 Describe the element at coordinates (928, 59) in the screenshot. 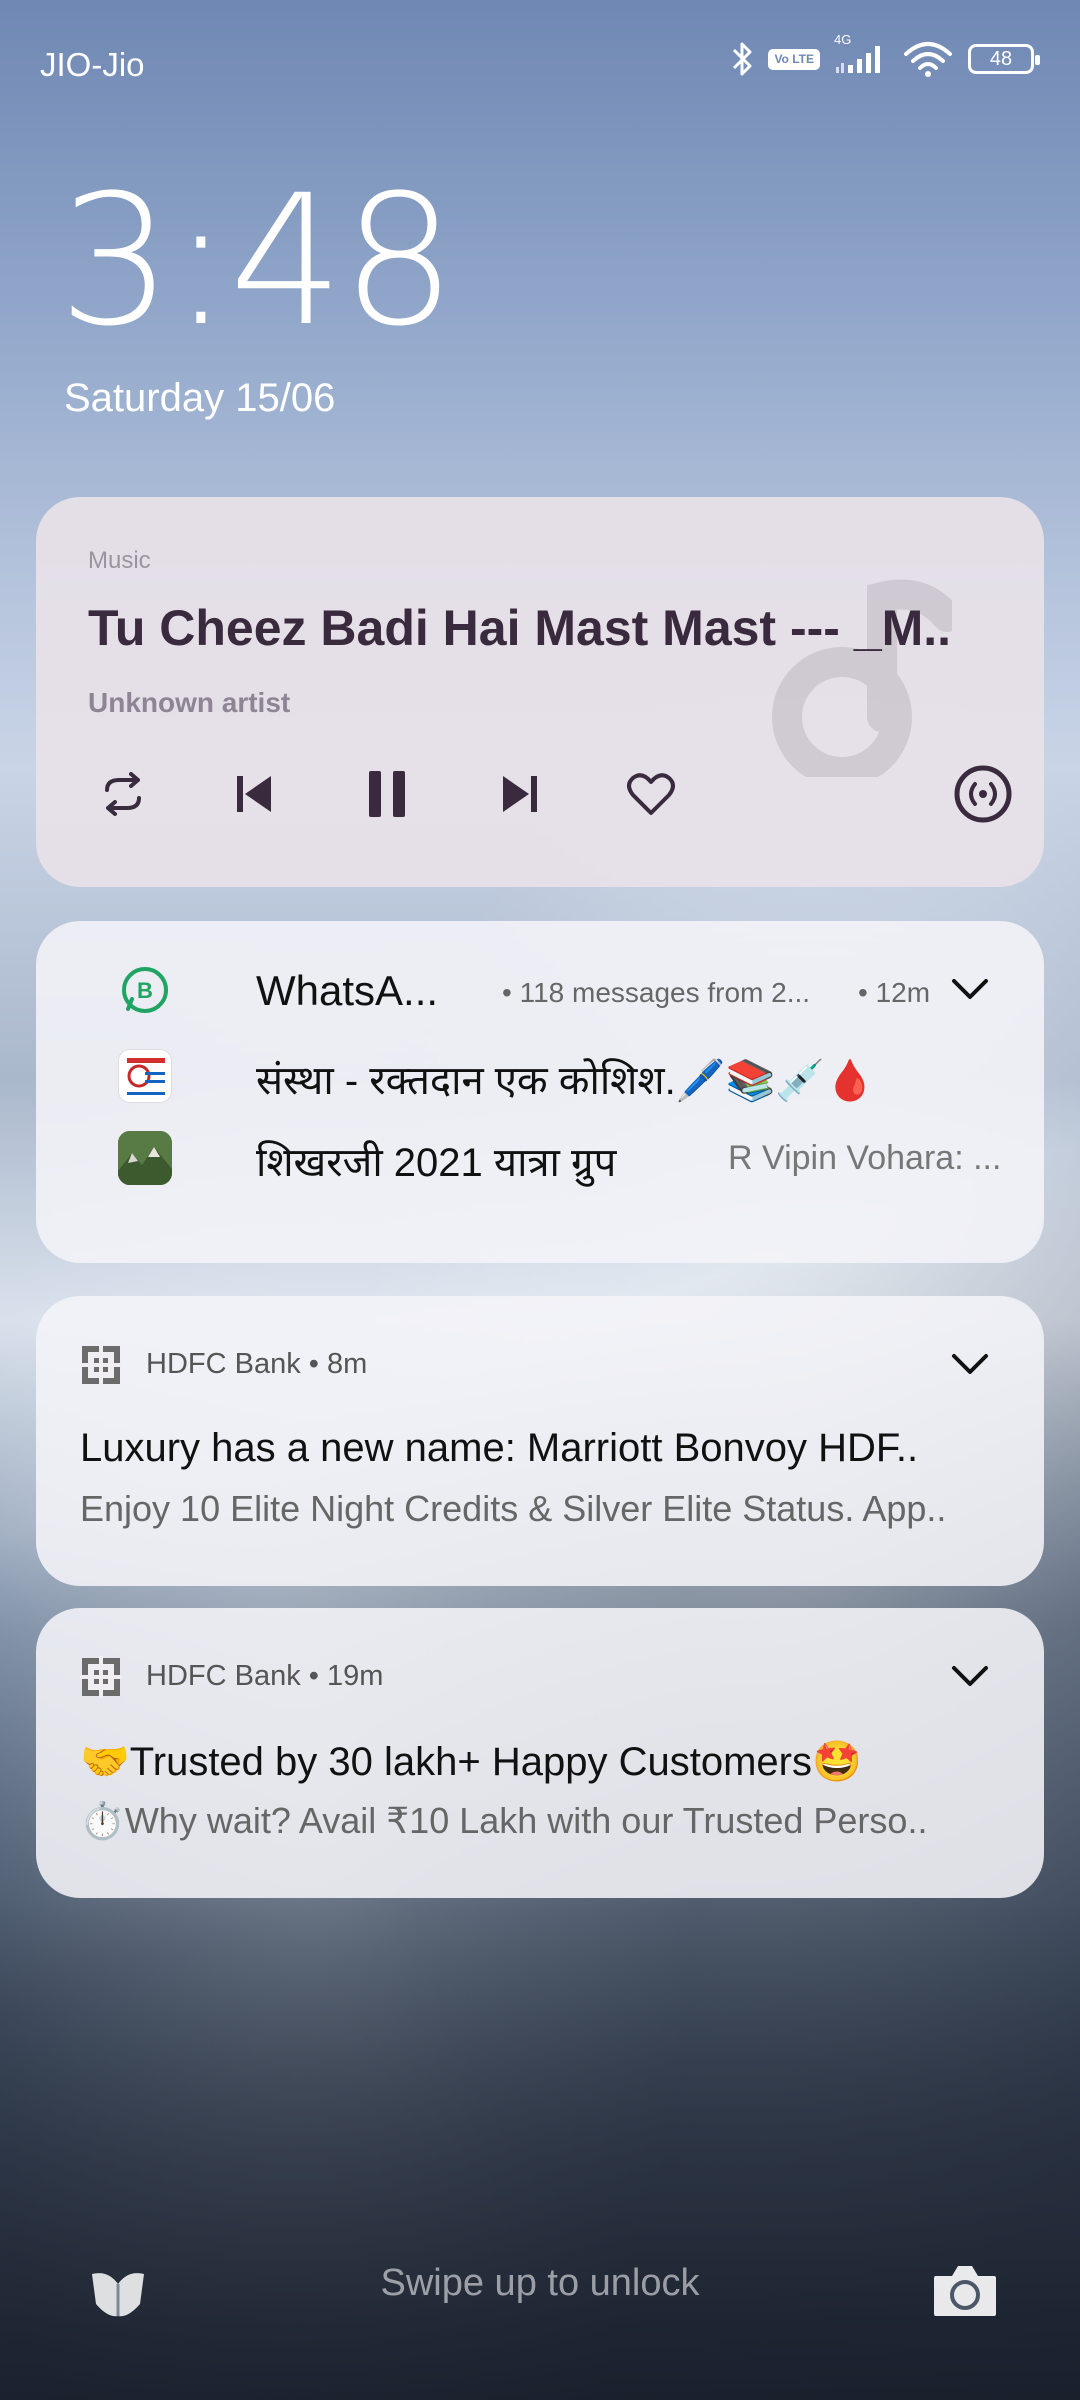

I see `wifi-icon` at that location.